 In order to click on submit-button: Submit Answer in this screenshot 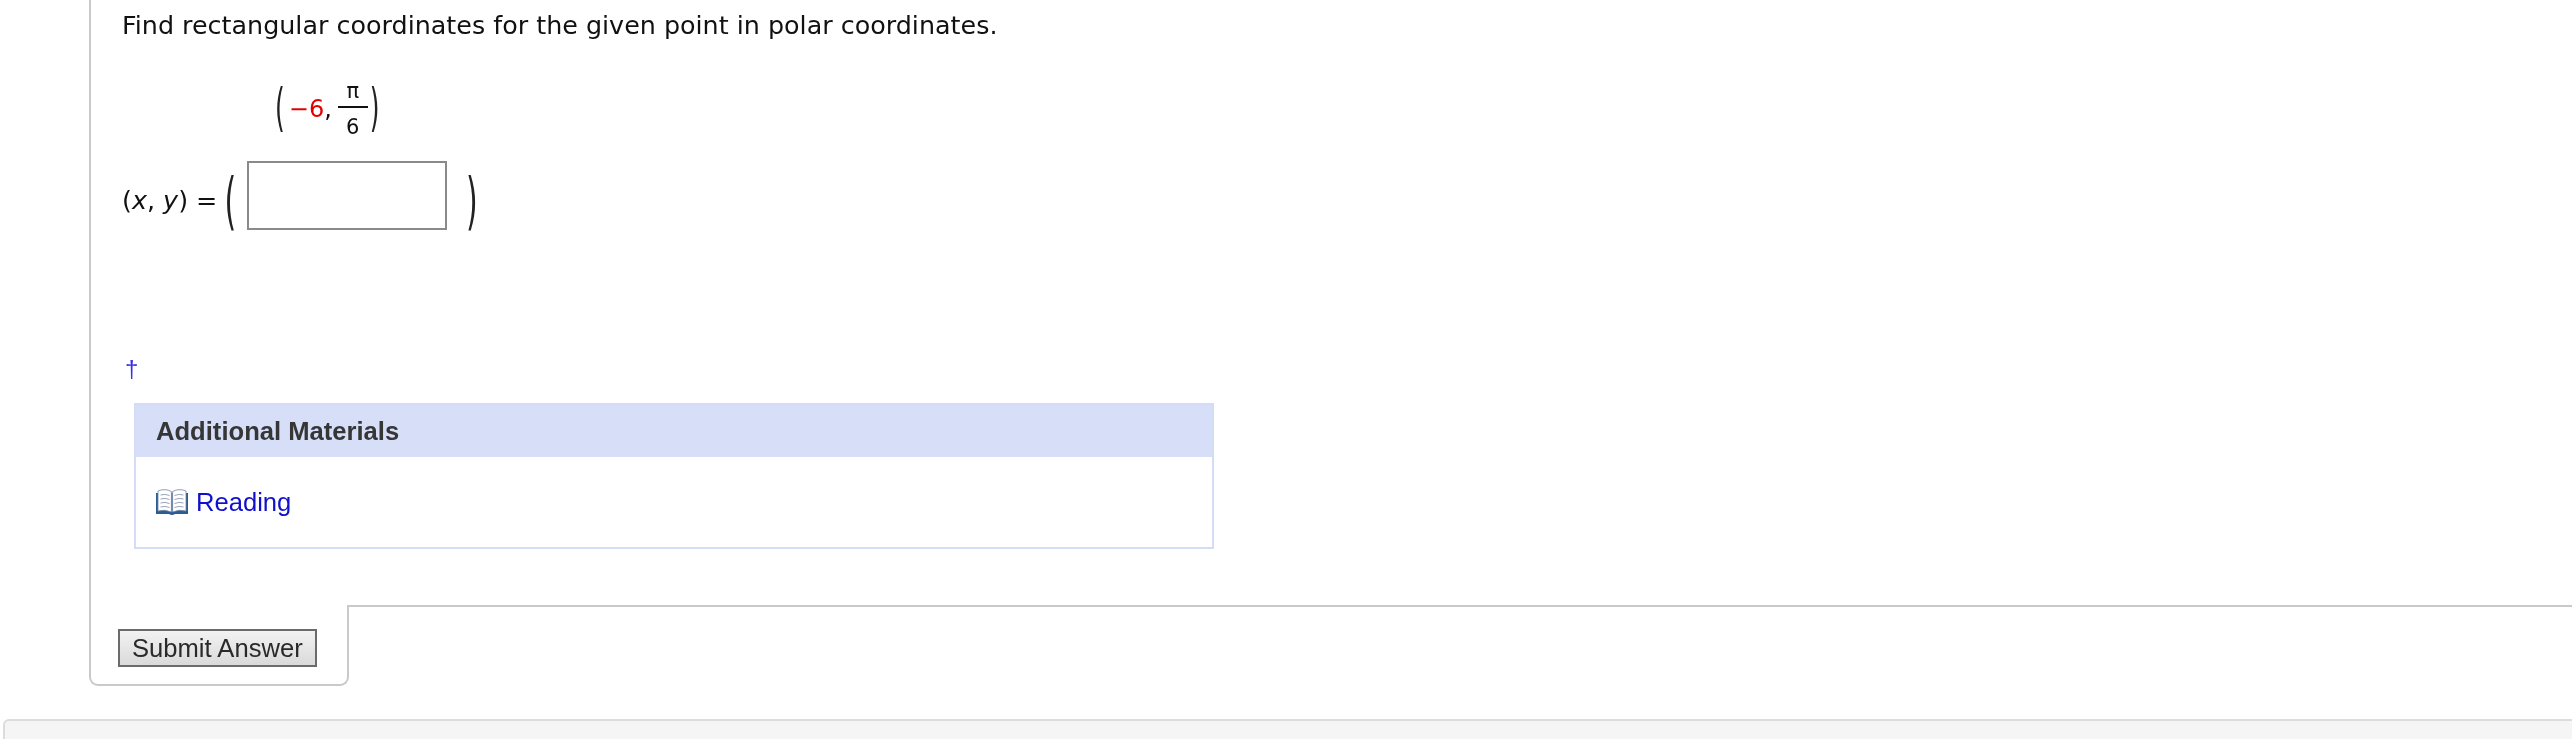, I will do `click(217, 648)`.